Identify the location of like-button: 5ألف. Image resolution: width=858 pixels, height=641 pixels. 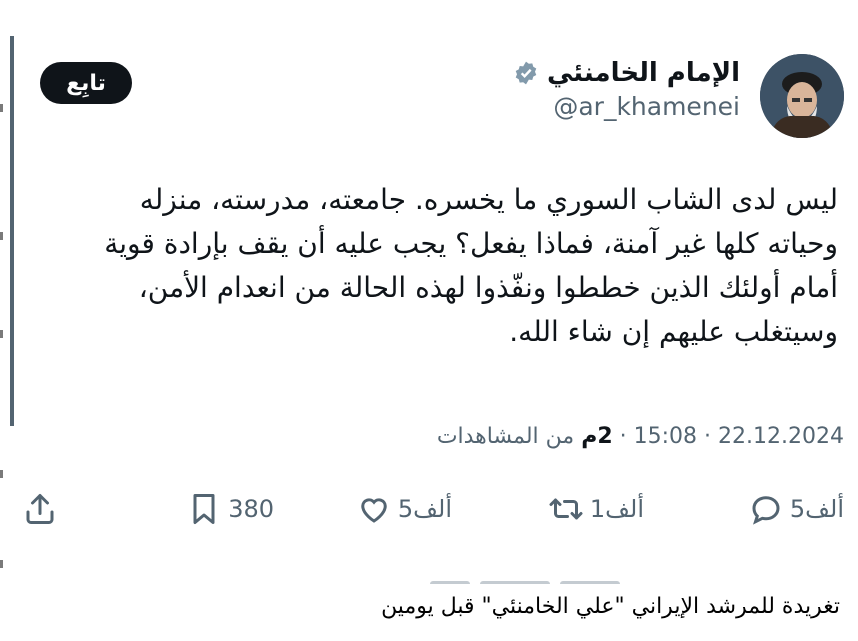
(404, 509).